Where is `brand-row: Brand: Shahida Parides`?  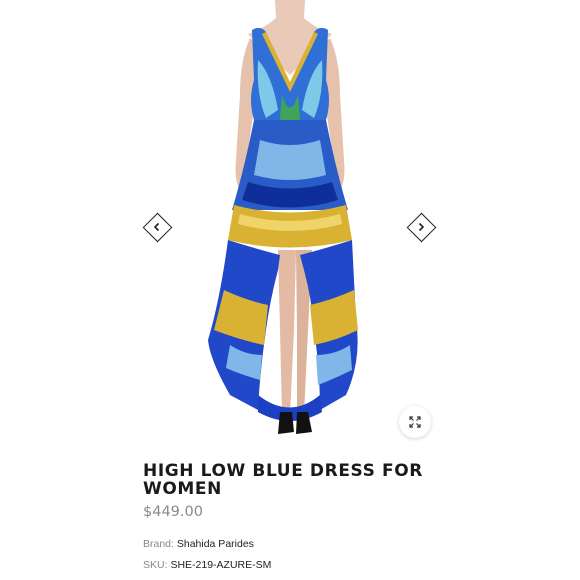 brand-row: Brand: Shahida Parides is located at coordinates (198, 544).